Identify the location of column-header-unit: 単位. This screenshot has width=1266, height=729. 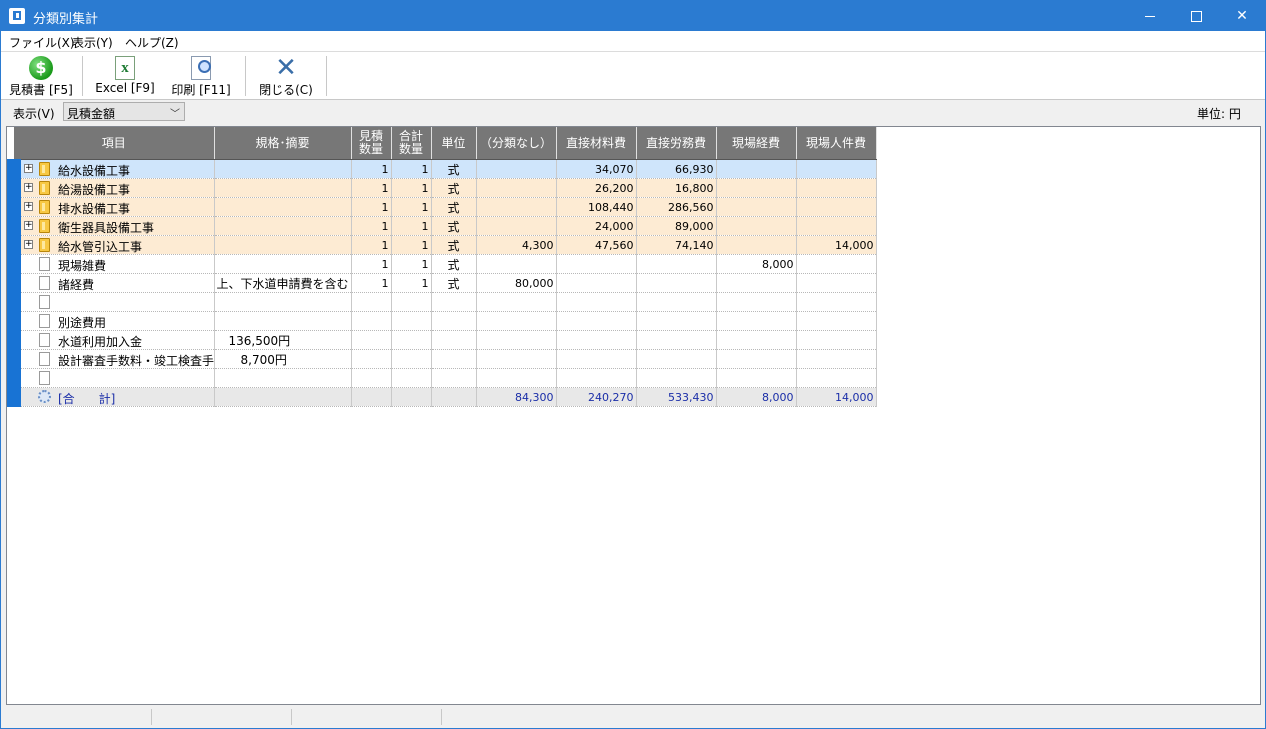
(454, 143).